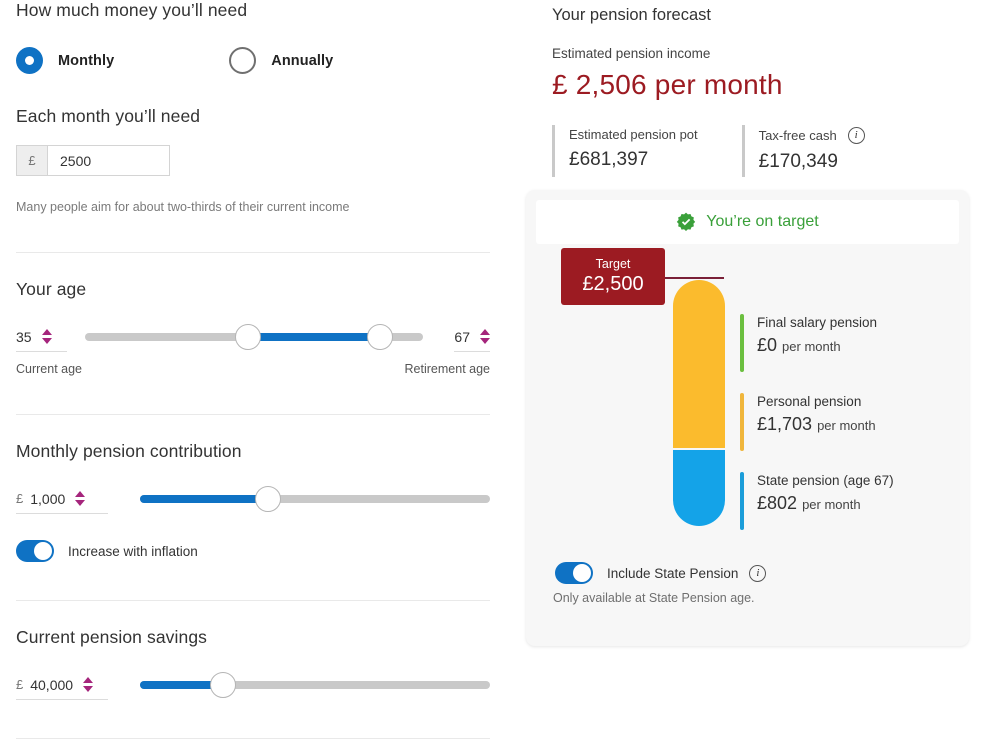 The height and width of the screenshot is (739, 1000). I want to click on legend-per-state-pension: per month, so click(831, 504).